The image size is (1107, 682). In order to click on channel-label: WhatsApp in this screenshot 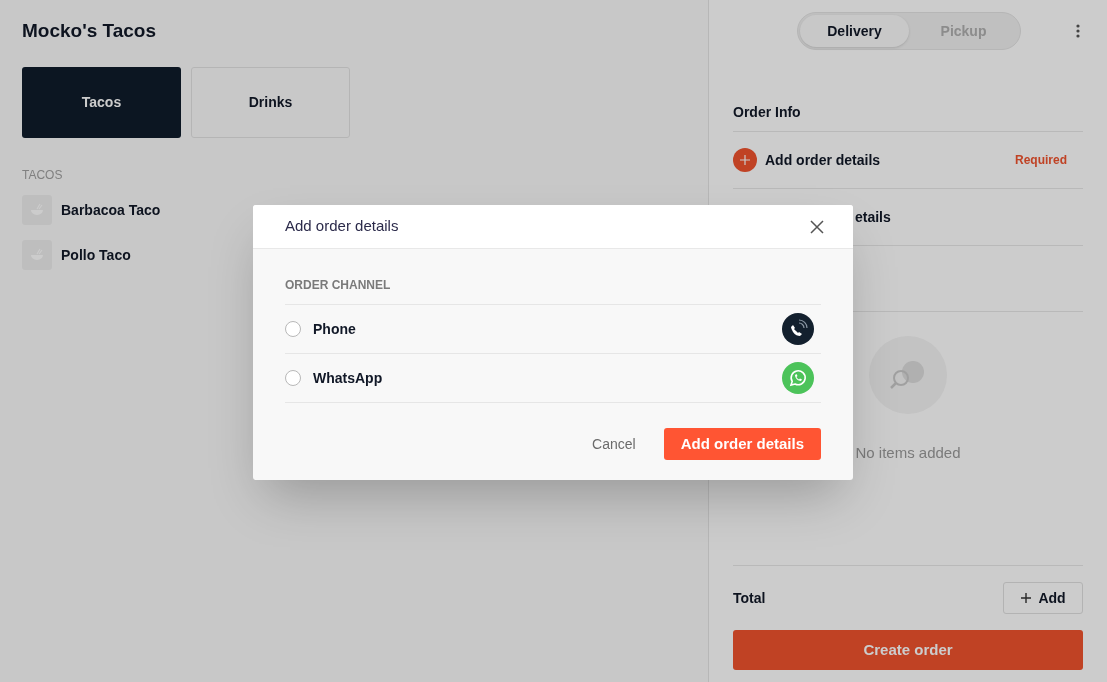, I will do `click(348, 378)`.